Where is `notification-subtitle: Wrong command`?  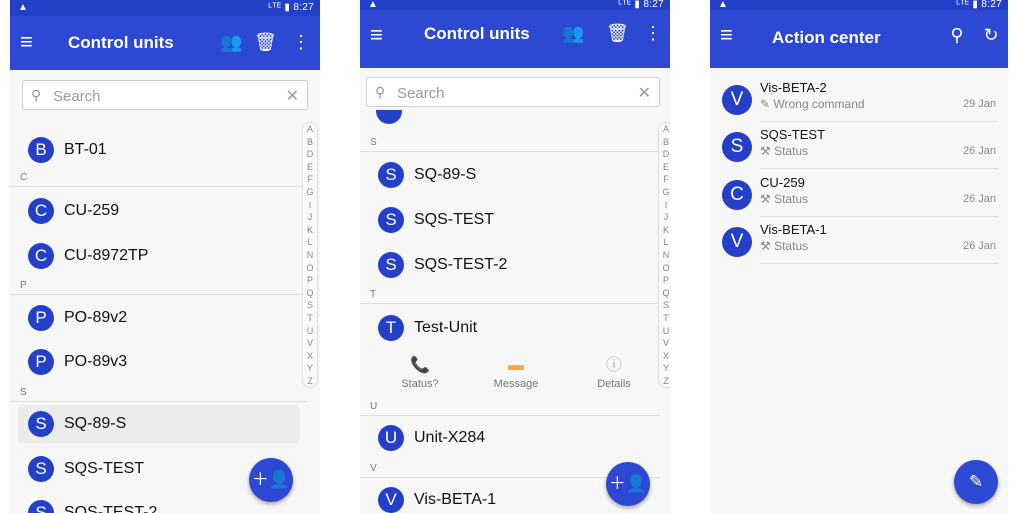 notification-subtitle: Wrong command is located at coordinates (819, 104).